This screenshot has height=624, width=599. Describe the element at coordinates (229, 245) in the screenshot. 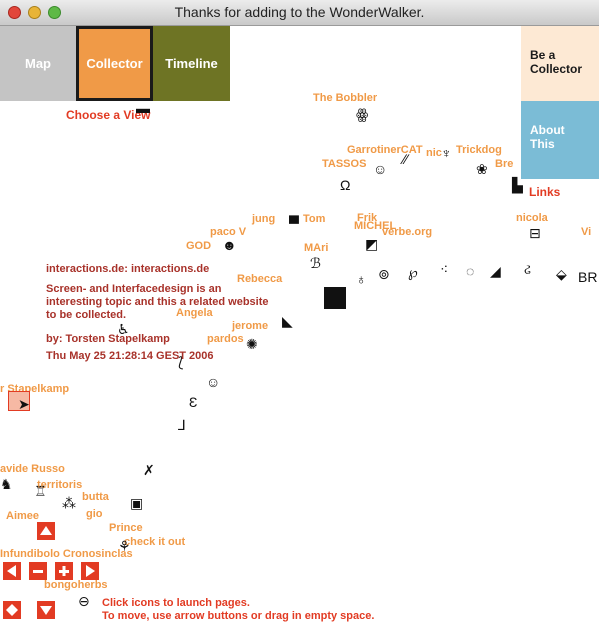

I see `paco-face-icon: ☻` at that location.